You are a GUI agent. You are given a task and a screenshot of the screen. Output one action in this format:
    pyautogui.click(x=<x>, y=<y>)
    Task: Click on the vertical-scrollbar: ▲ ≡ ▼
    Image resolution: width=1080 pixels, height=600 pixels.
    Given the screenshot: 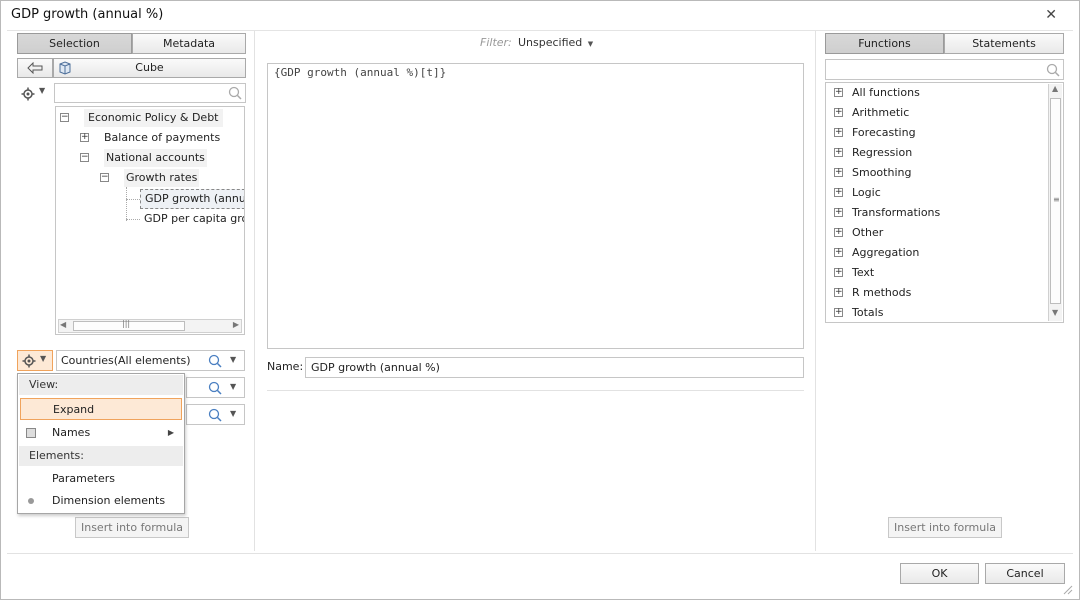 What is the action you would take?
    pyautogui.click(x=1055, y=202)
    